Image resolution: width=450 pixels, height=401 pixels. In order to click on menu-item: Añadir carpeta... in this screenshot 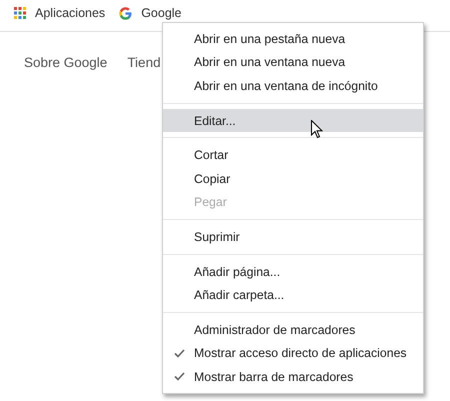, I will do `click(293, 295)`.